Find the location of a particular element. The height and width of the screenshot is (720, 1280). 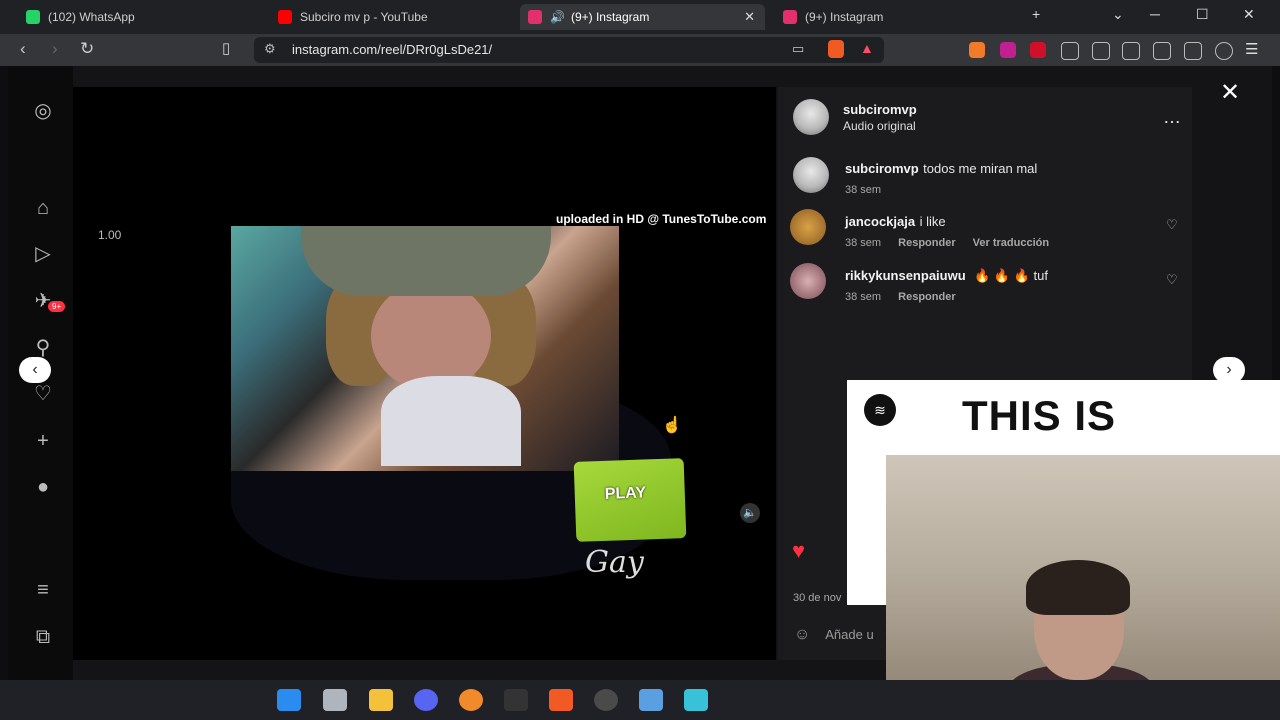

sidebar-icon is located at coordinates (1131, 51).